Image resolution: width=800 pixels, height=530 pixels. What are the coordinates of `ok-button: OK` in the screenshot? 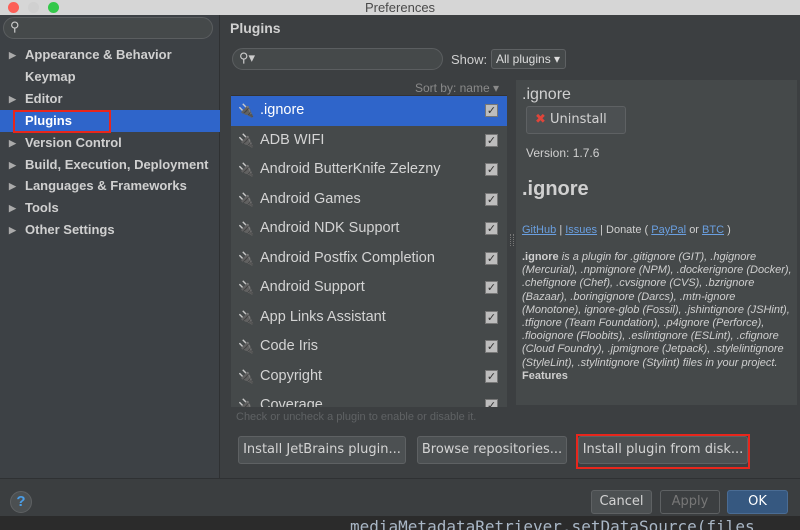 It's located at (757, 502).